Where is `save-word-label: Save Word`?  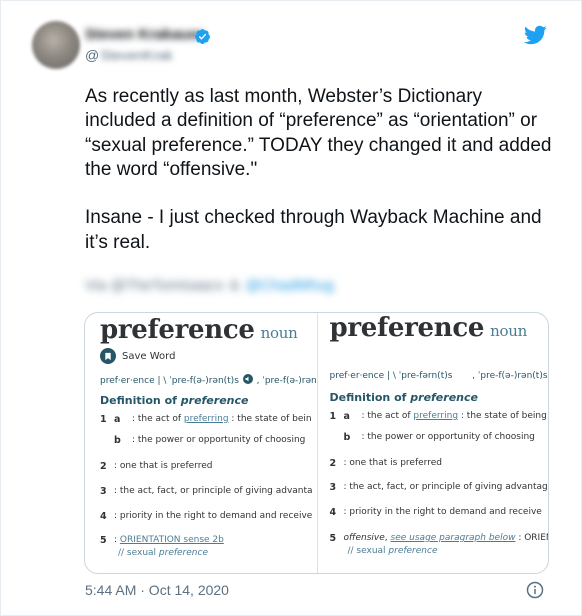
save-word-label: Save Word is located at coordinates (149, 356).